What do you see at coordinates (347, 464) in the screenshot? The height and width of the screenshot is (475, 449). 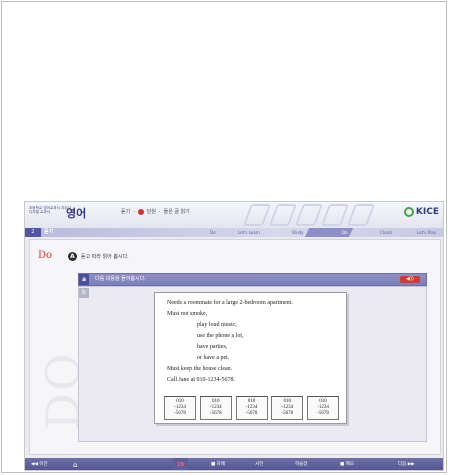 I see `memo-button: ■ 메모` at bounding box center [347, 464].